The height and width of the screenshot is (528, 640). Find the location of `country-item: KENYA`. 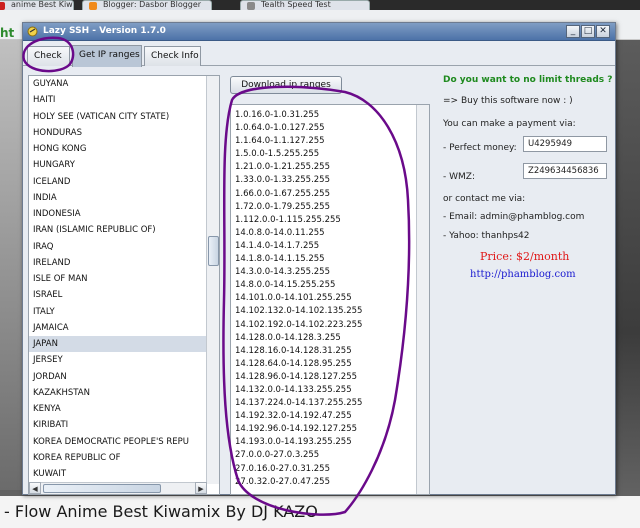

country-item: KENYA is located at coordinates (118, 409).